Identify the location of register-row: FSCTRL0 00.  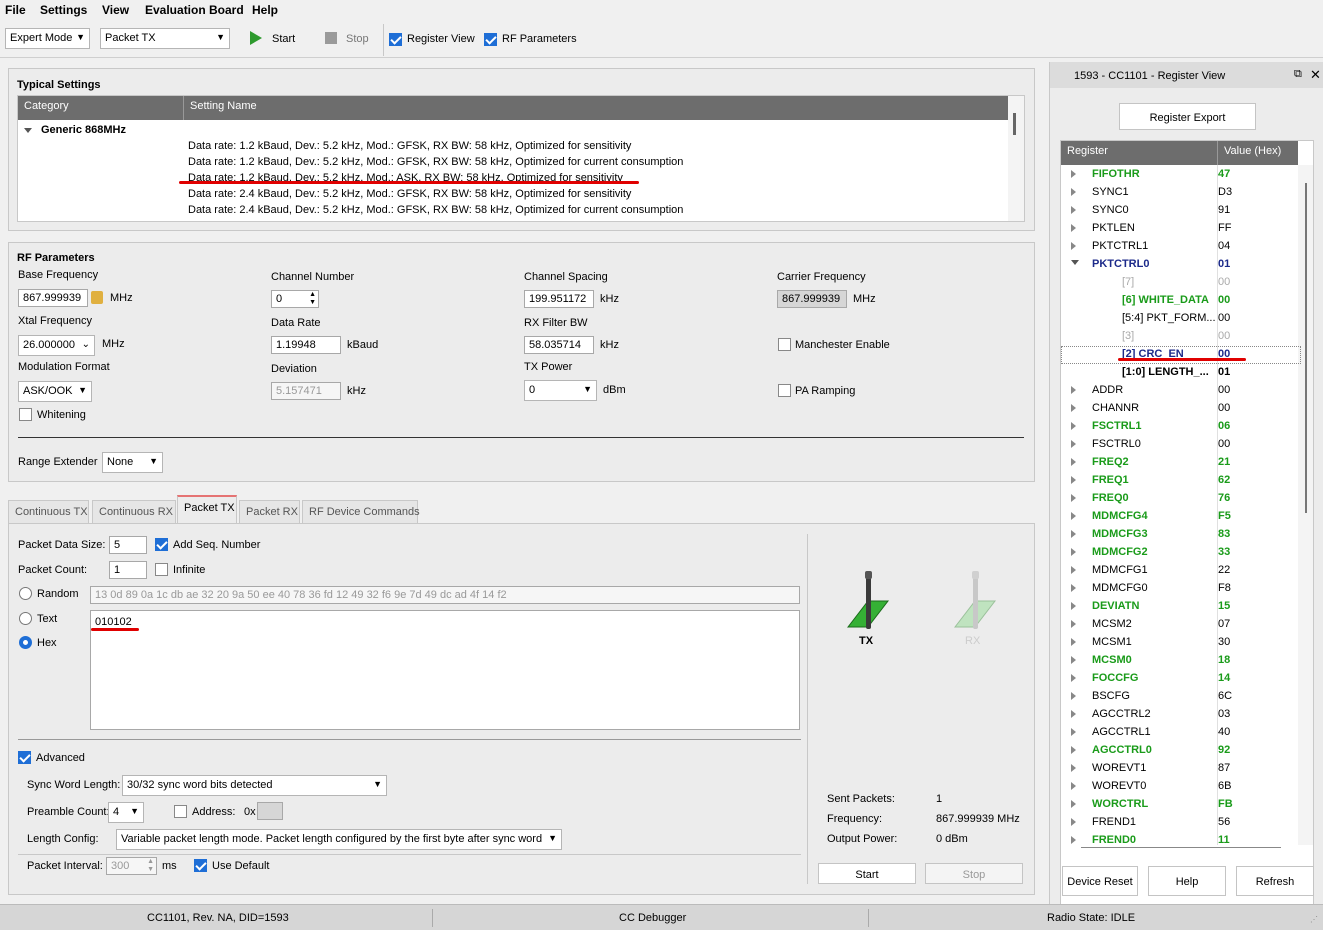
(1181, 445).